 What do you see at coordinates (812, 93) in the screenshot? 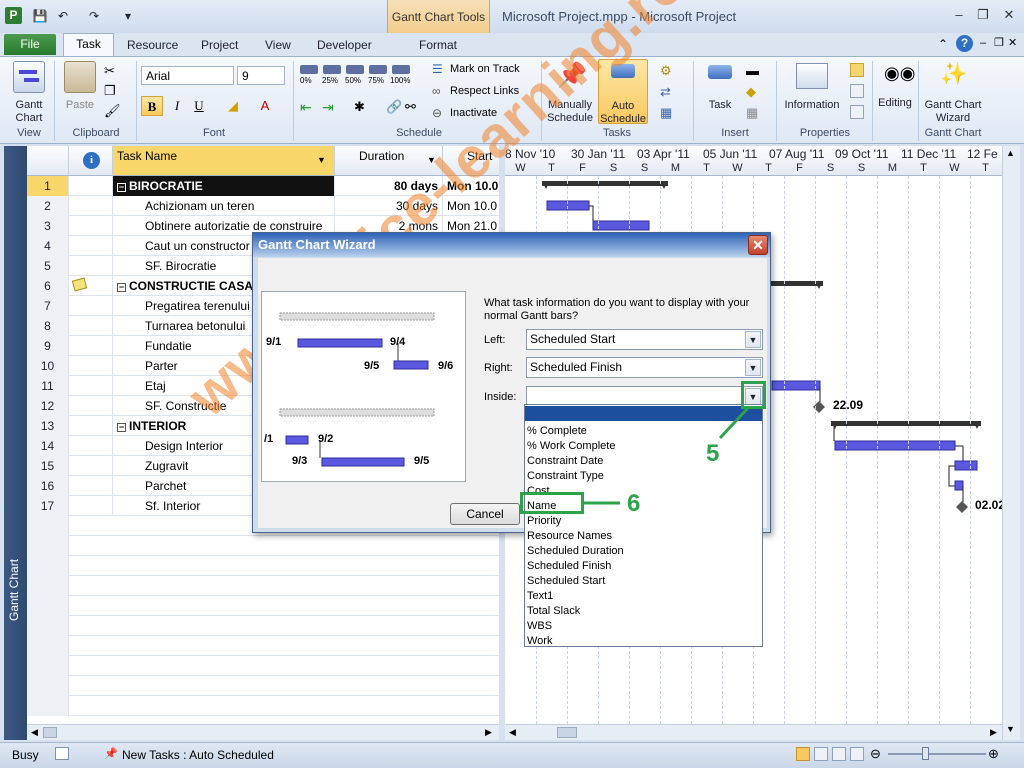
I see `information-button: Information` at bounding box center [812, 93].